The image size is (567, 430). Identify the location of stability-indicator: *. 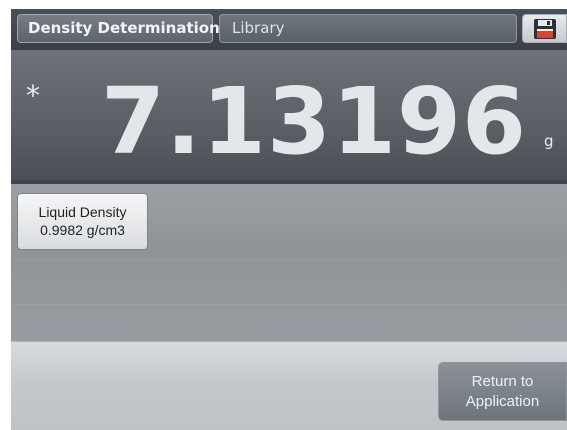
(33, 95).